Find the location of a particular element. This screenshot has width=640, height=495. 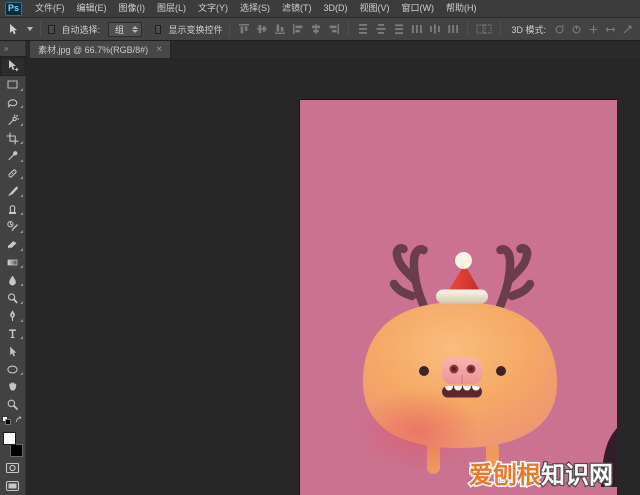

distribute-vertical-centers-icon is located at coordinates (381, 29).